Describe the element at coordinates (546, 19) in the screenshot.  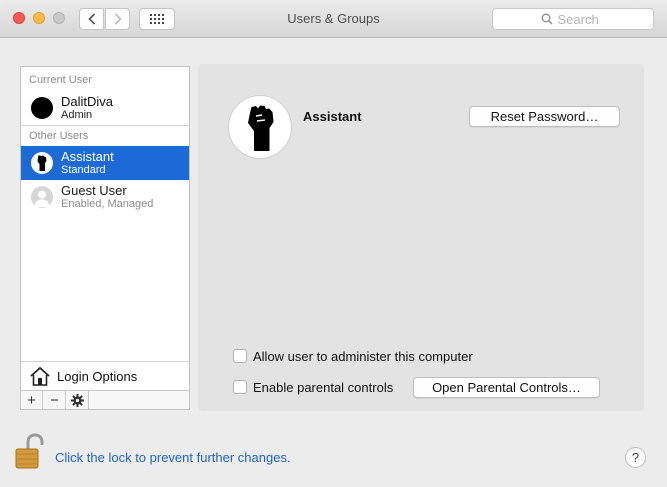
I see `search-icon` at that location.